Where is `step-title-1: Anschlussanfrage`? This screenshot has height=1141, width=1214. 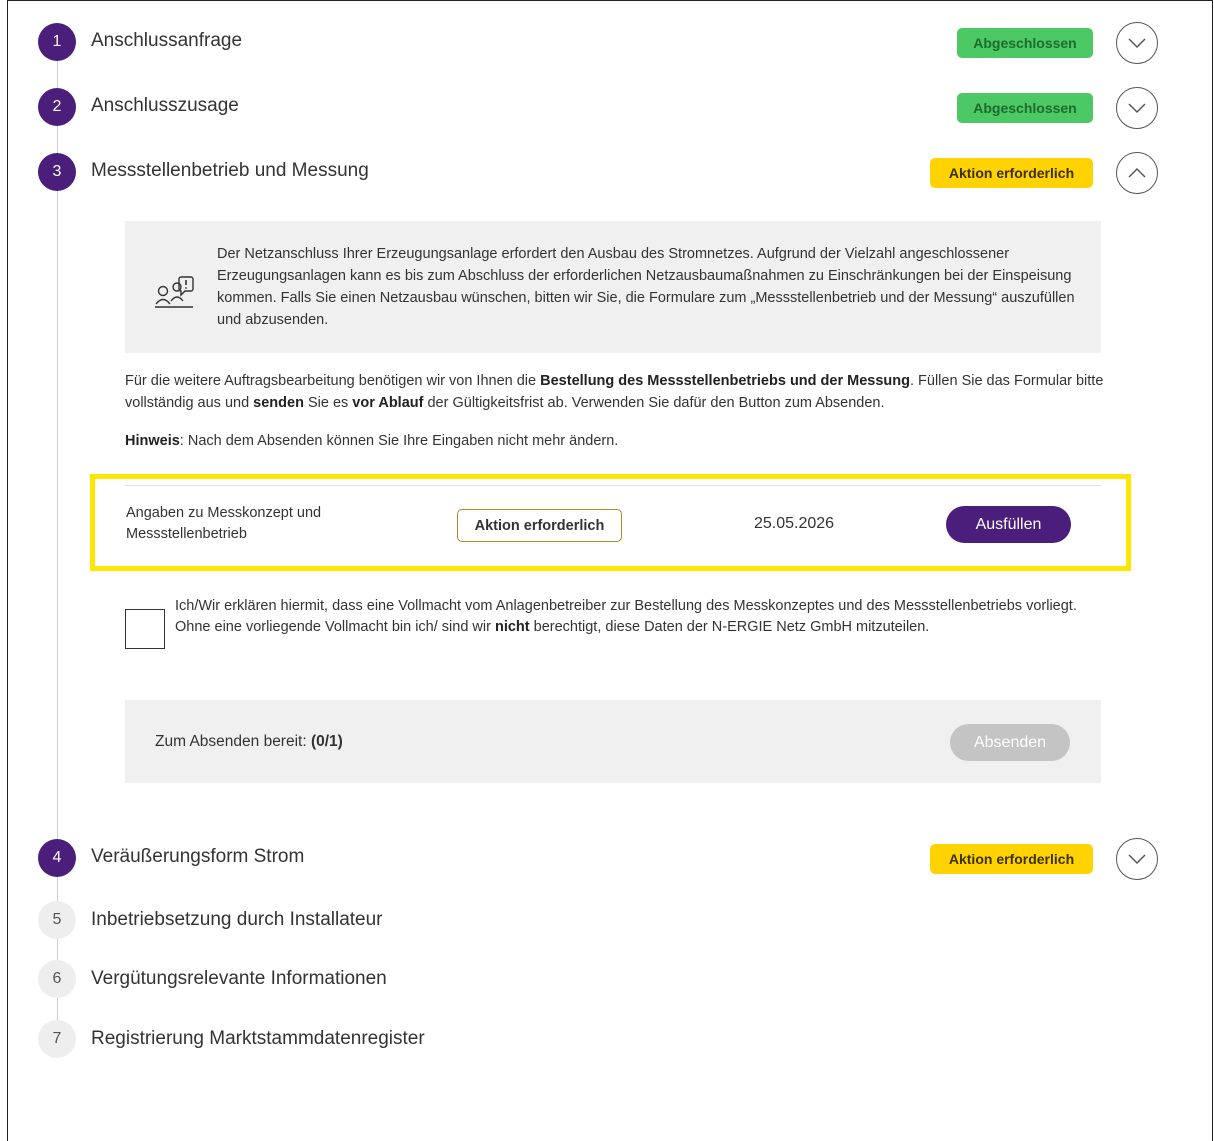 step-title-1: Anschlussanfrage is located at coordinates (166, 41).